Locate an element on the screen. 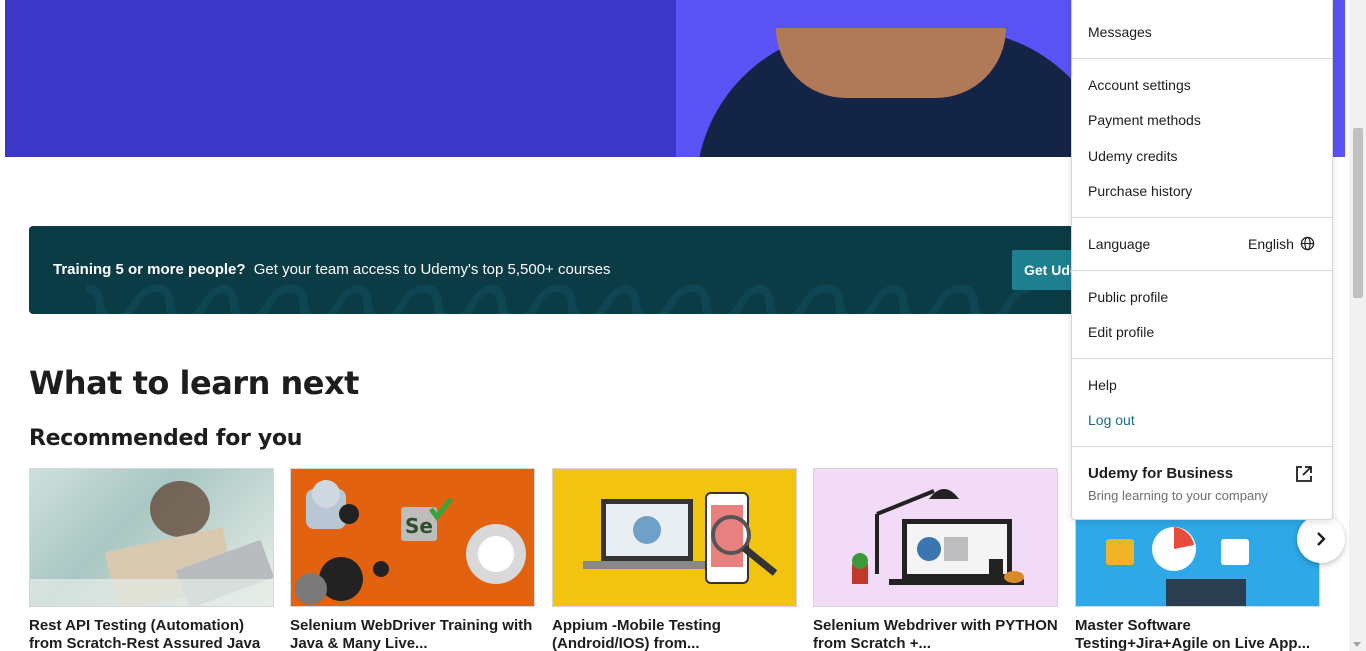 The image size is (1366, 651). globe-icon is located at coordinates (1307, 243).